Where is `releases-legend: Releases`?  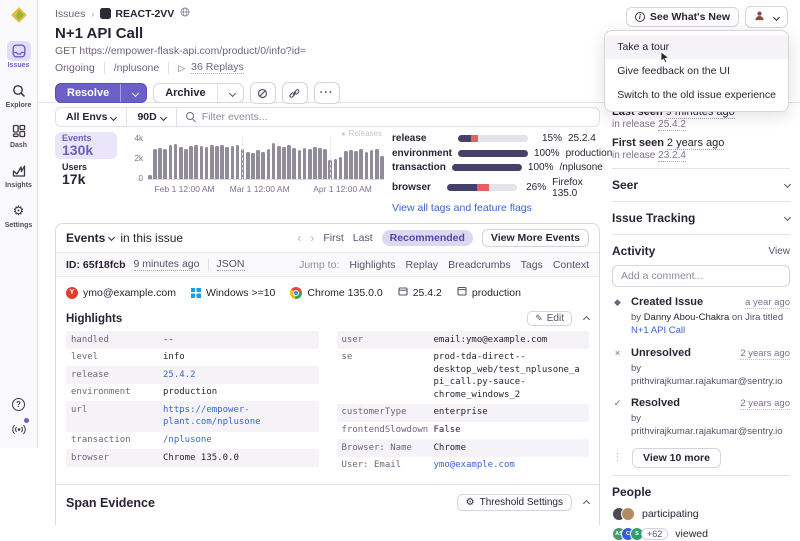
releases-legend: Releases is located at coordinates (361, 133).